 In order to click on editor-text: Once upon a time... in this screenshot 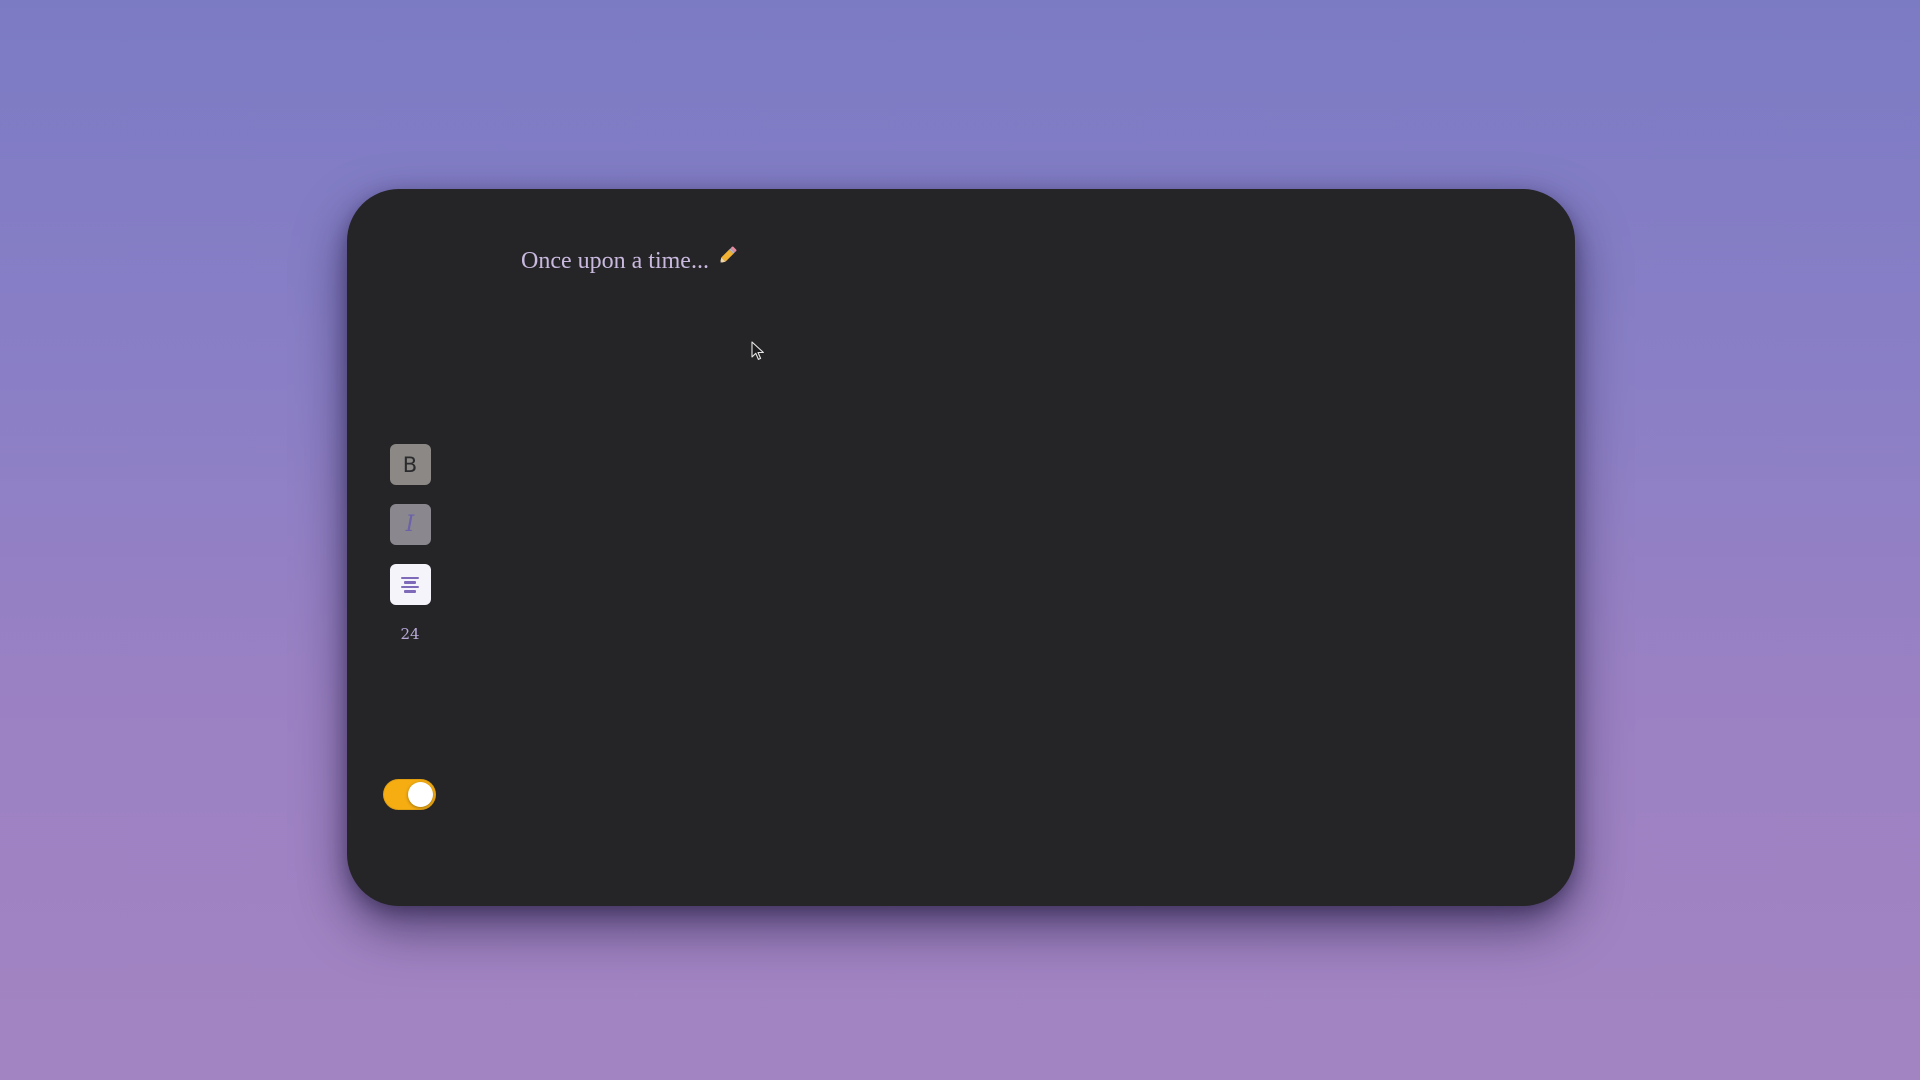, I will do `click(615, 261)`.